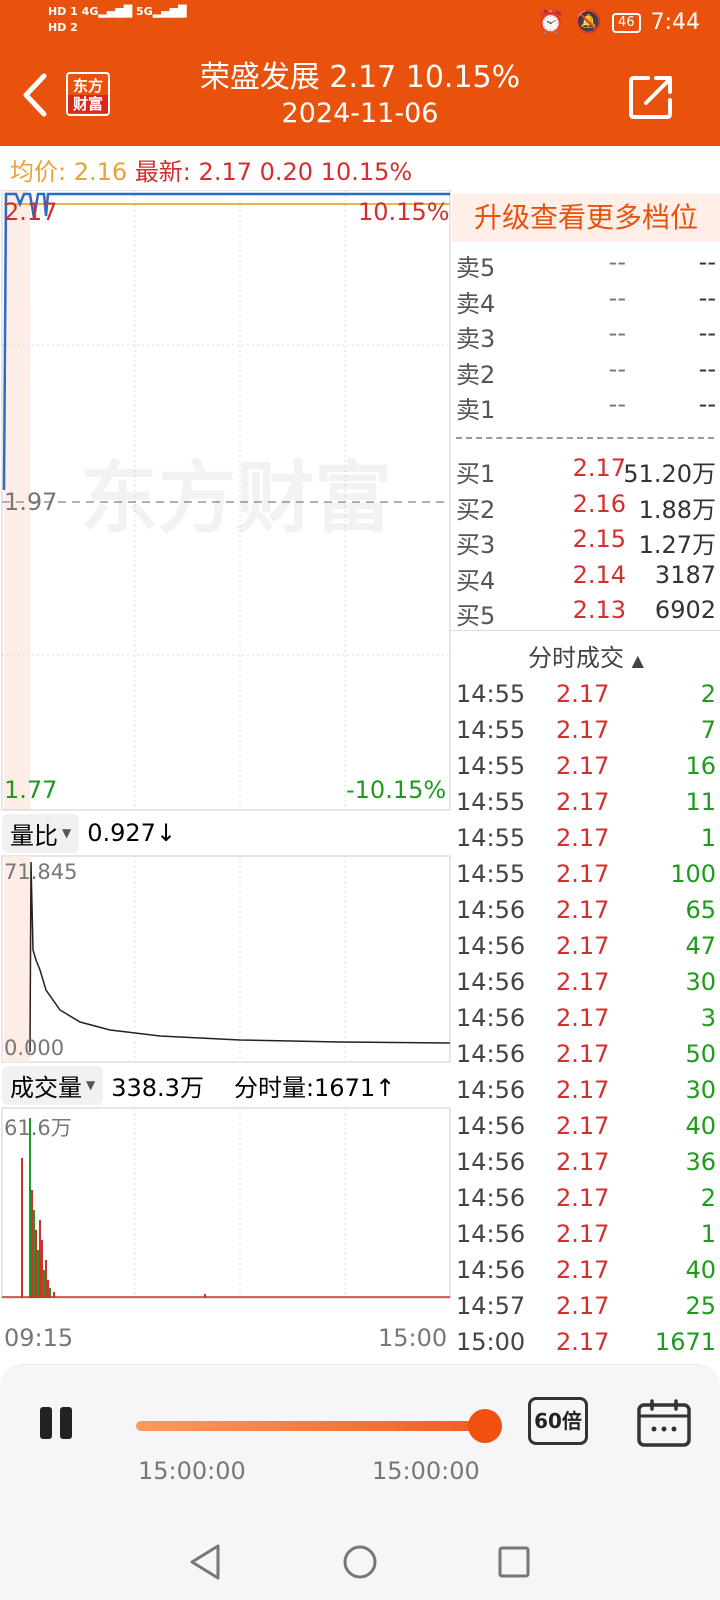 The height and width of the screenshot is (1600, 720). I want to click on bid-row: 买3 2.15 1.27万, so click(586, 543).